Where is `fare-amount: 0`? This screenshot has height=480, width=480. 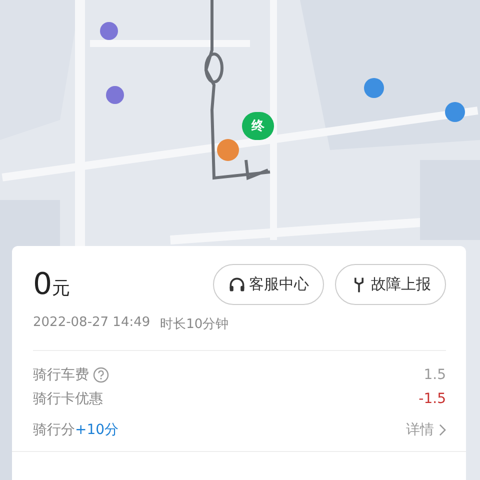 fare-amount: 0 is located at coordinates (42, 284).